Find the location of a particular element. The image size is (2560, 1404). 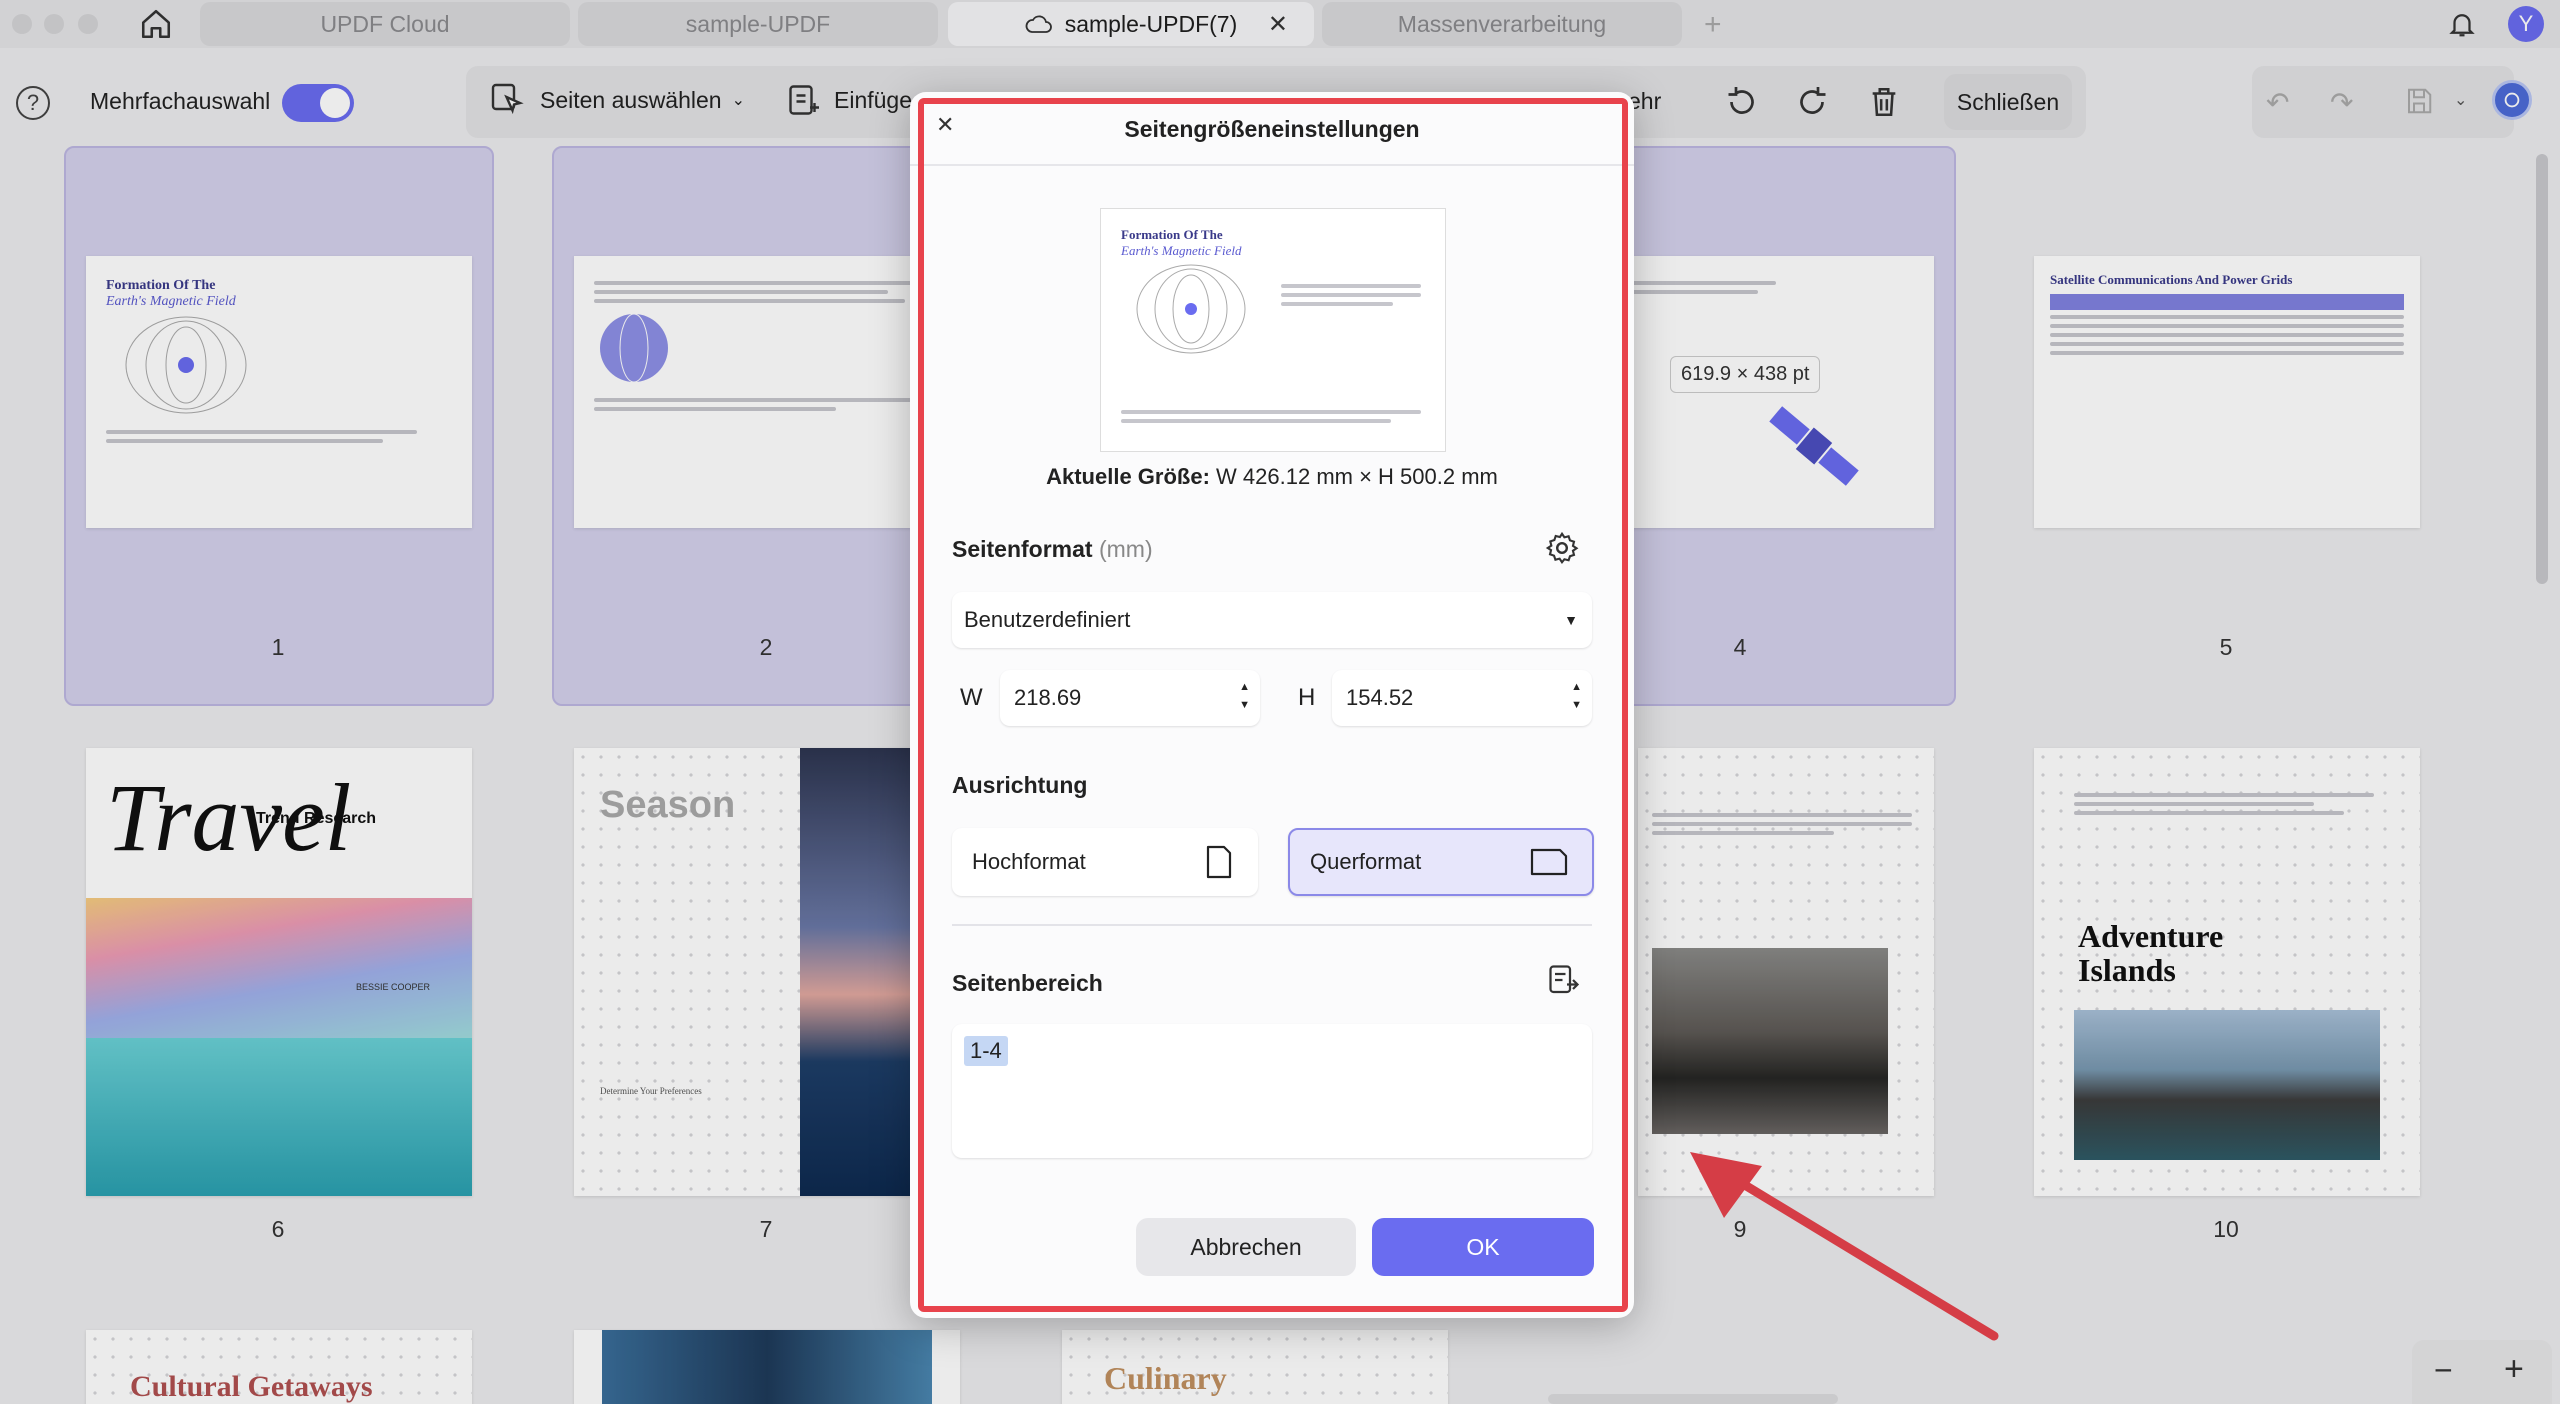

page-format-selected: Benutzerdefiniert is located at coordinates (1047, 619).